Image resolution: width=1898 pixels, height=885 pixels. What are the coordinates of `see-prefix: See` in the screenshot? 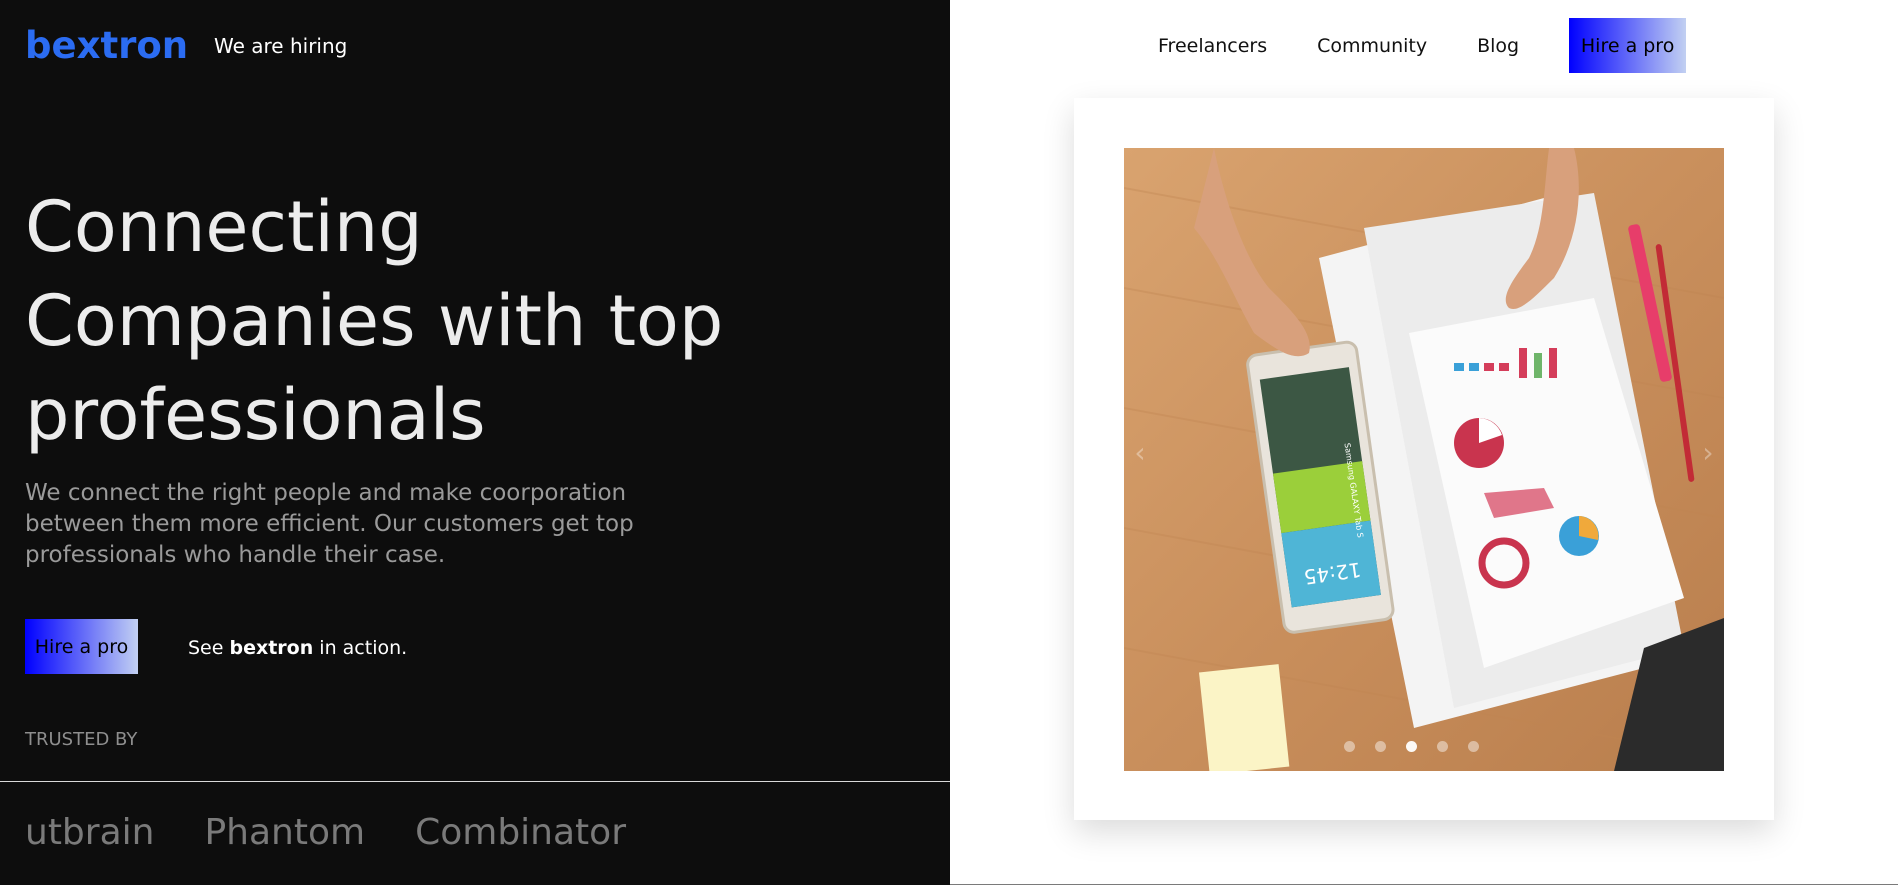 It's located at (209, 648).